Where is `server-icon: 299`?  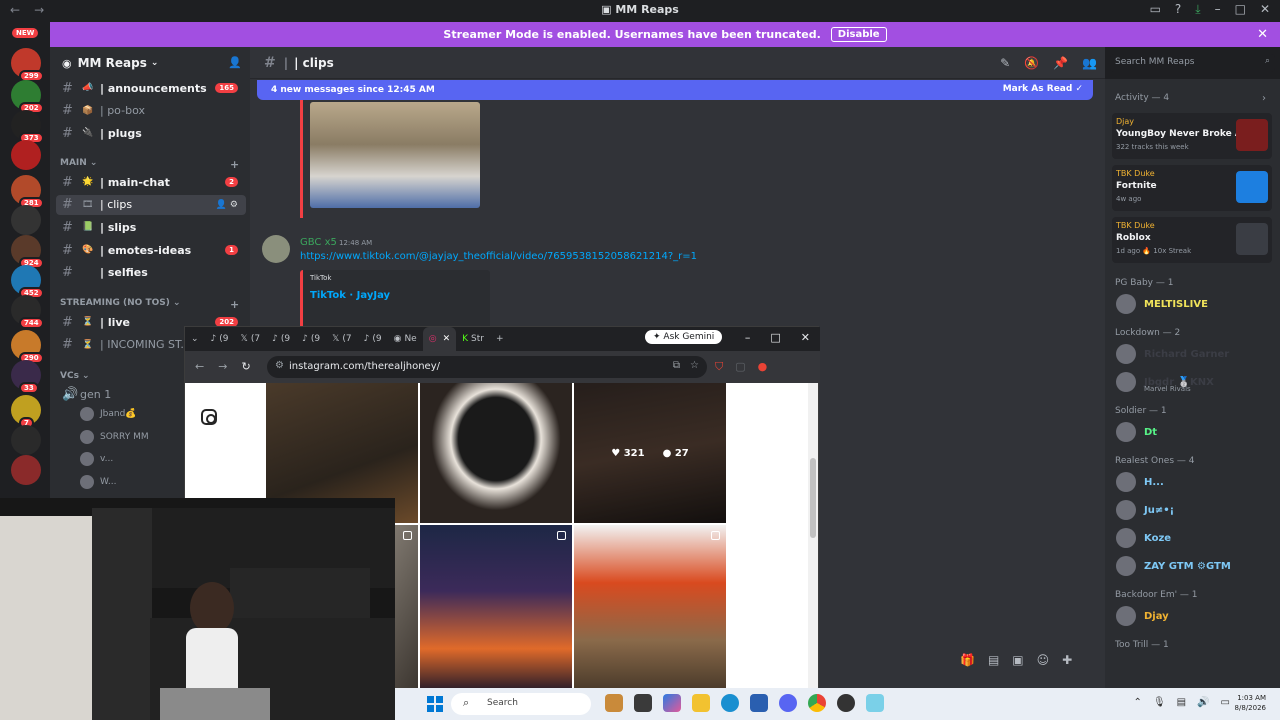 server-icon: 299 is located at coordinates (27, 65).